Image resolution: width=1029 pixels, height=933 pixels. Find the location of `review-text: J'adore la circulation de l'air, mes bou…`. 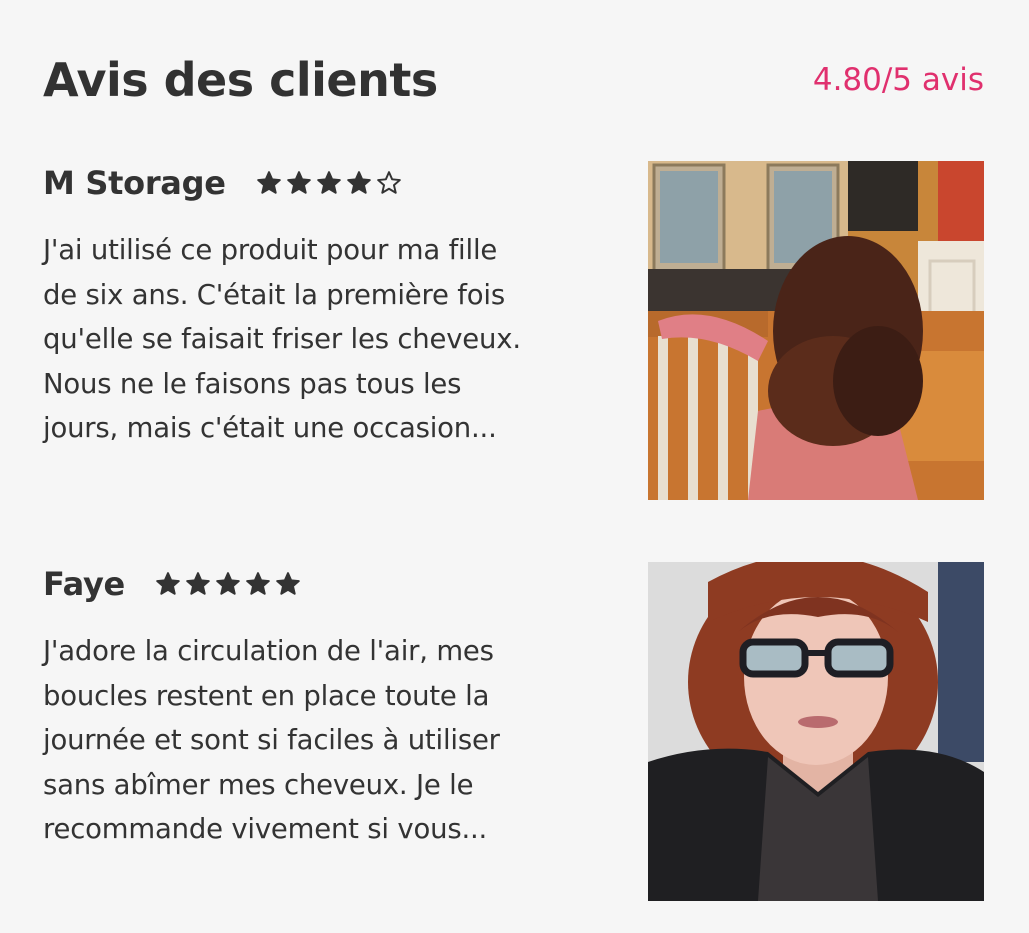

review-text: J'adore la circulation de l'air, mes bou… is located at coordinates (323, 740).